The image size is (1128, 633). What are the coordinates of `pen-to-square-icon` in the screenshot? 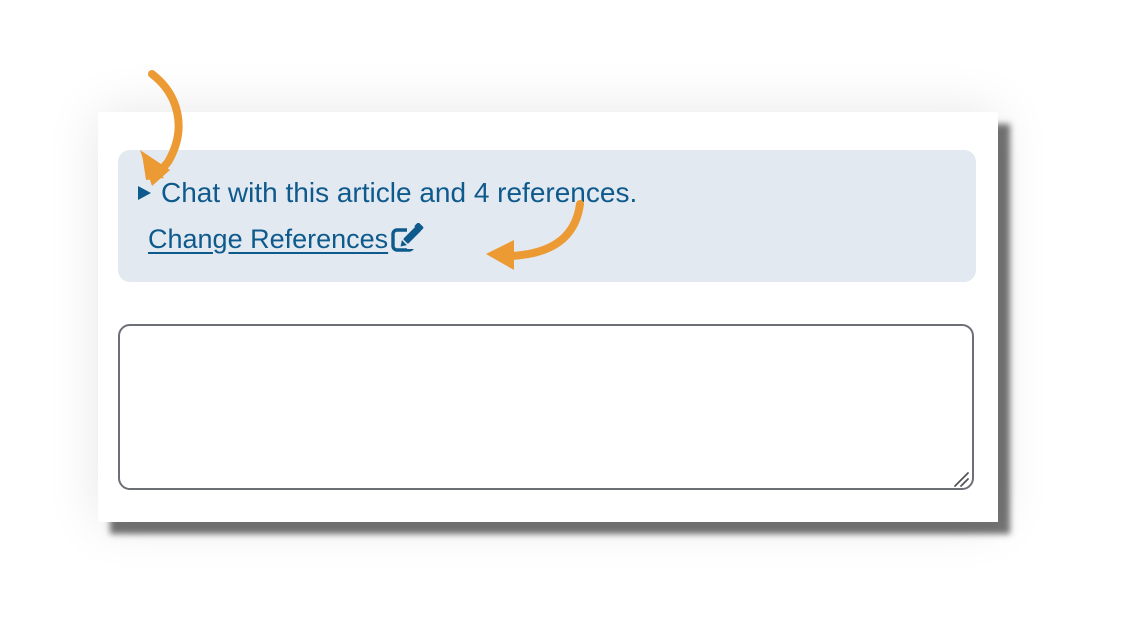 It's located at (408, 238).